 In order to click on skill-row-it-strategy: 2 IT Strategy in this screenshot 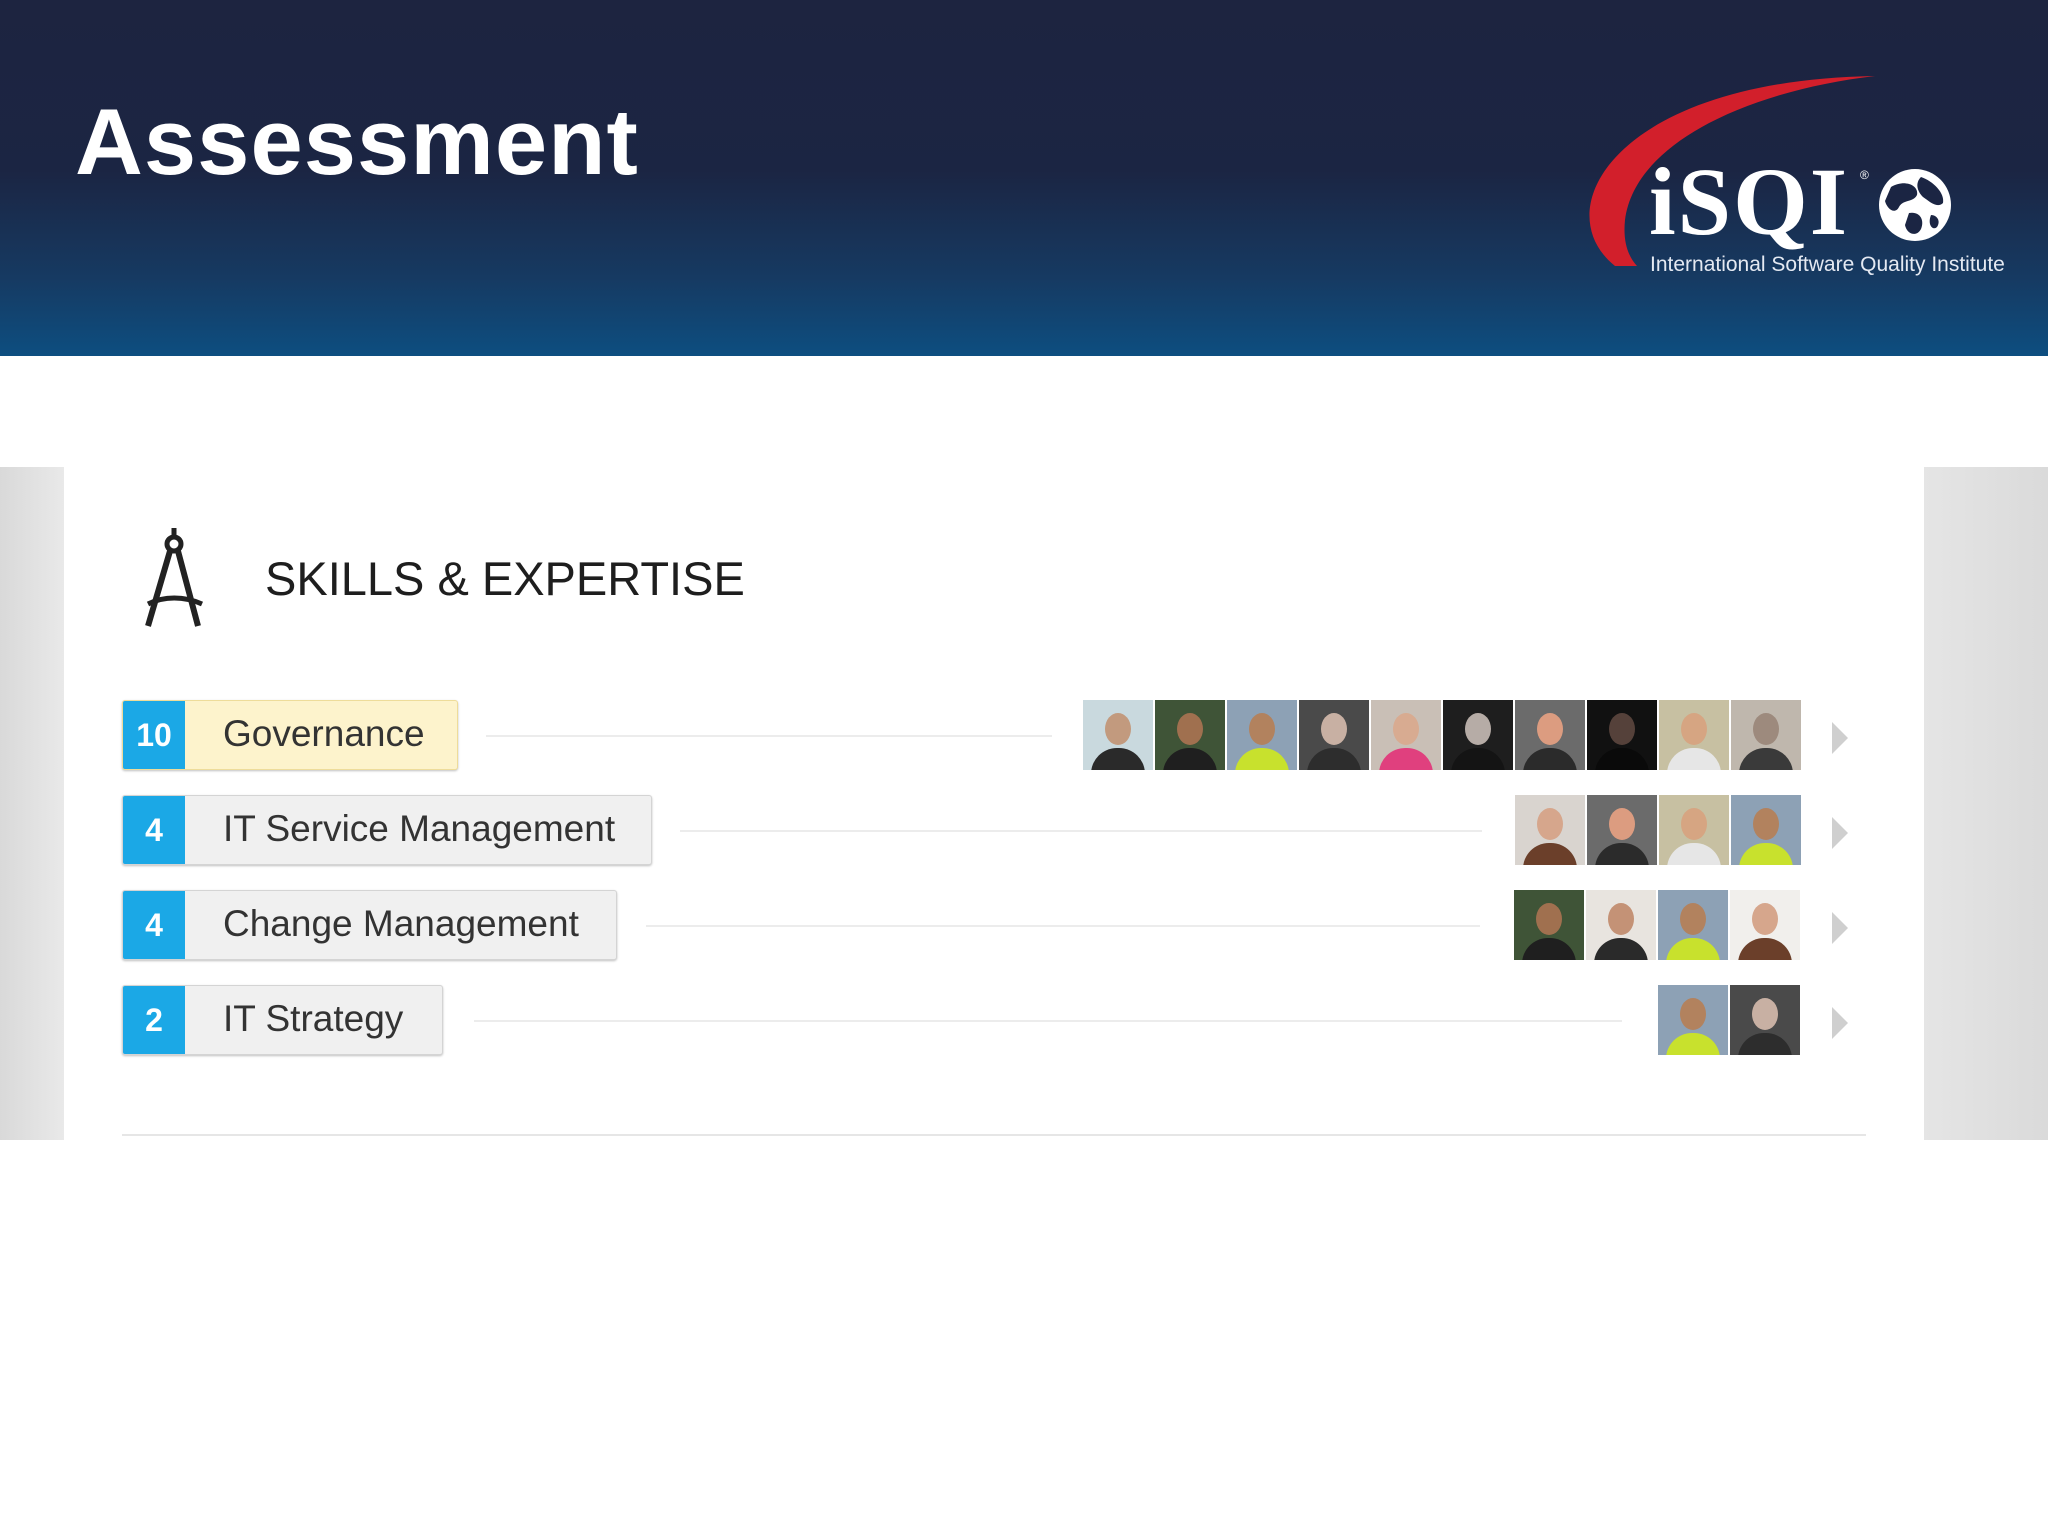, I will do `click(992, 1021)`.